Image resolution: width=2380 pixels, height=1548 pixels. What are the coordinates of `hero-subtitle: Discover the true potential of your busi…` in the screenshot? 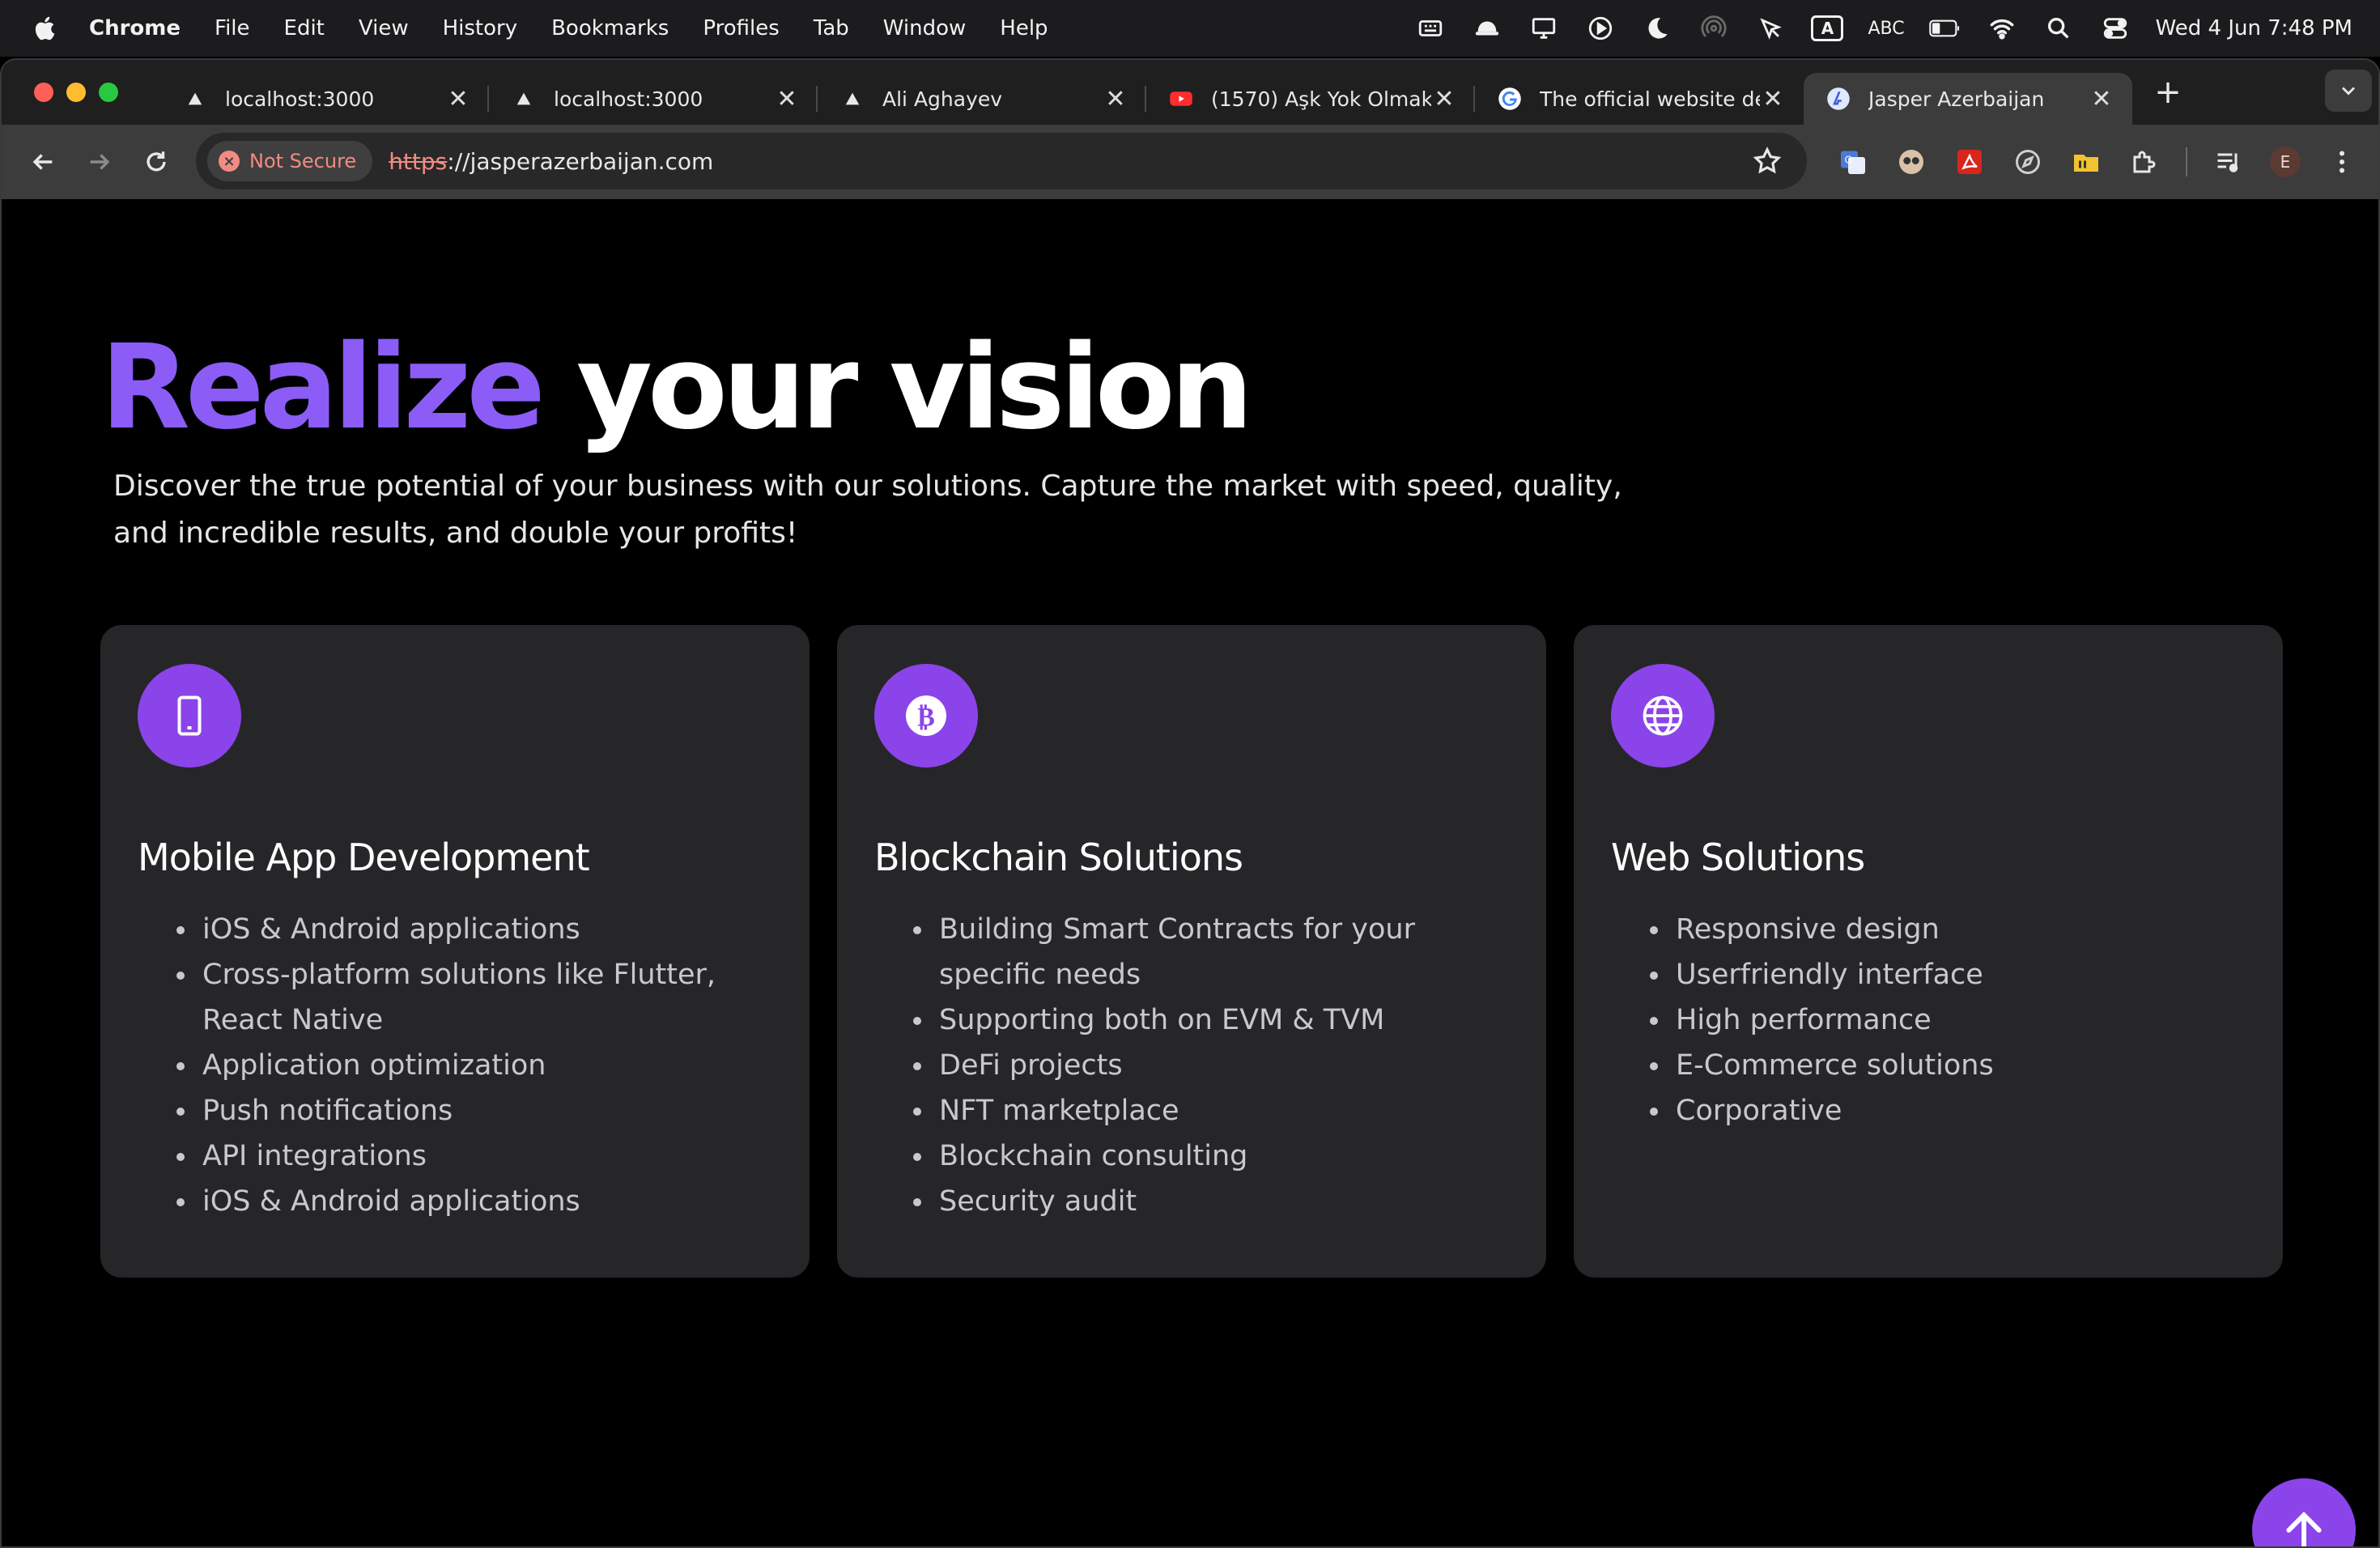 It's located at (868, 510).